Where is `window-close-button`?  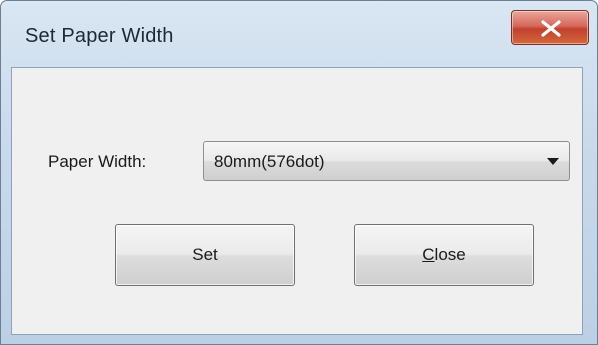
window-close-button is located at coordinates (550, 27).